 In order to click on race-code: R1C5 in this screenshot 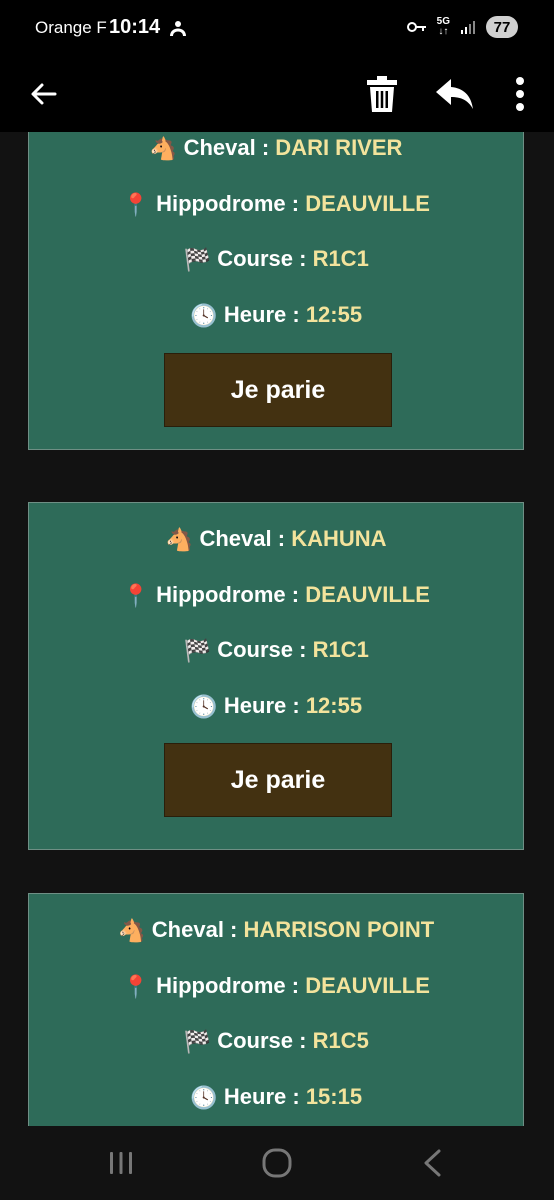, I will do `click(340, 1040)`.